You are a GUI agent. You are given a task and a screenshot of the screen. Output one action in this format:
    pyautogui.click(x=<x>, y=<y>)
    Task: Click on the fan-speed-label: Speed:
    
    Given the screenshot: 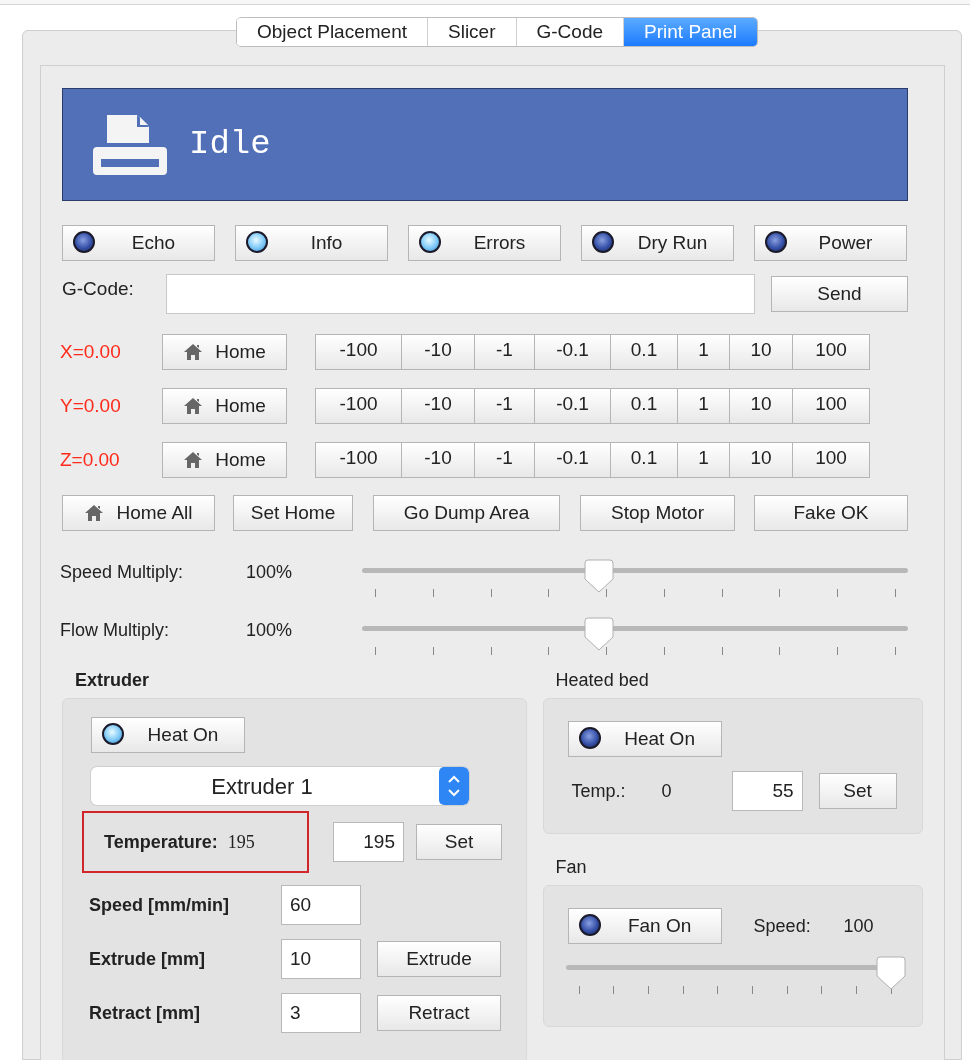 What is the action you would take?
    pyautogui.click(x=782, y=926)
    